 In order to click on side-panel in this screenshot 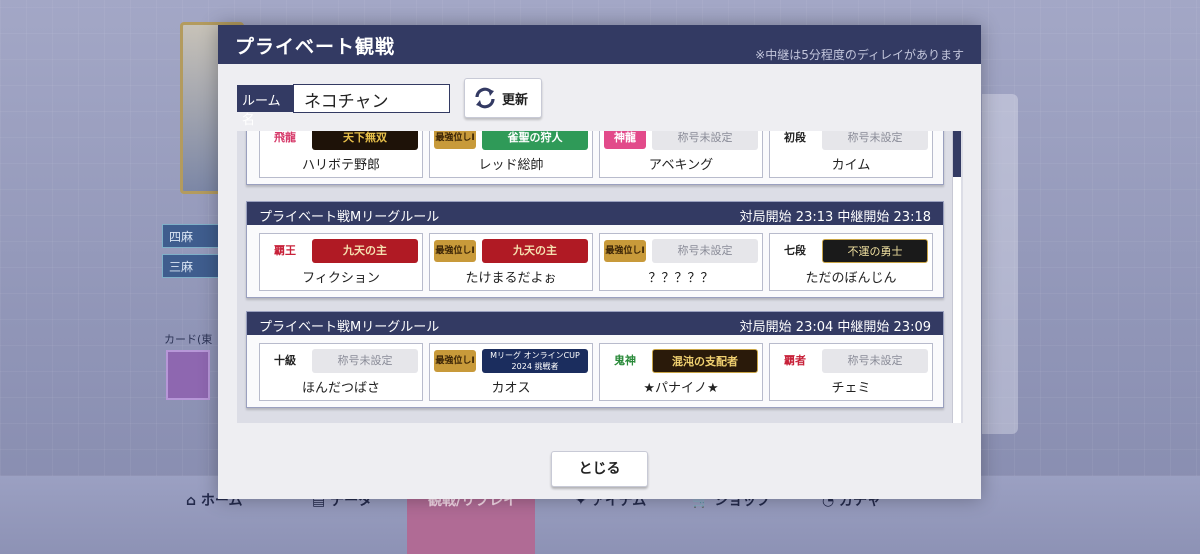, I will do `click(1000, 264)`.